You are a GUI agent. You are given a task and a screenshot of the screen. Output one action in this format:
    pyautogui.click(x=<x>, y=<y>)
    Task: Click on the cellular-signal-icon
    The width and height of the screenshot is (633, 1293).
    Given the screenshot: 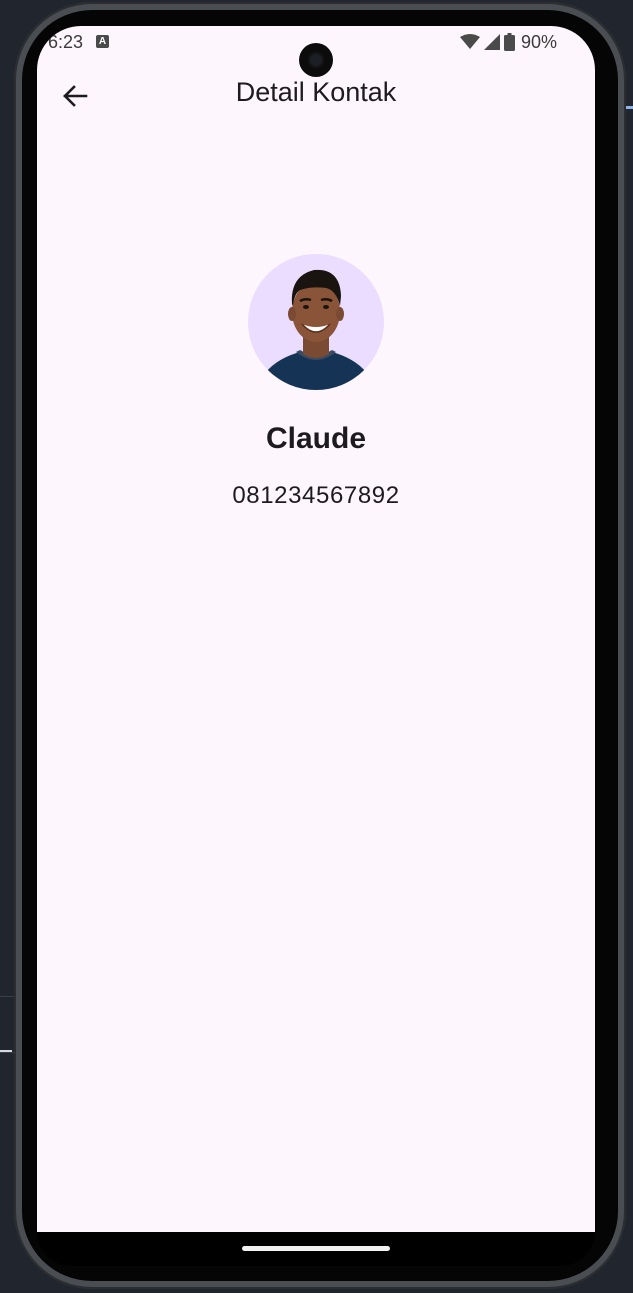 What is the action you would take?
    pyautogui.click(x=491, y=42)
    